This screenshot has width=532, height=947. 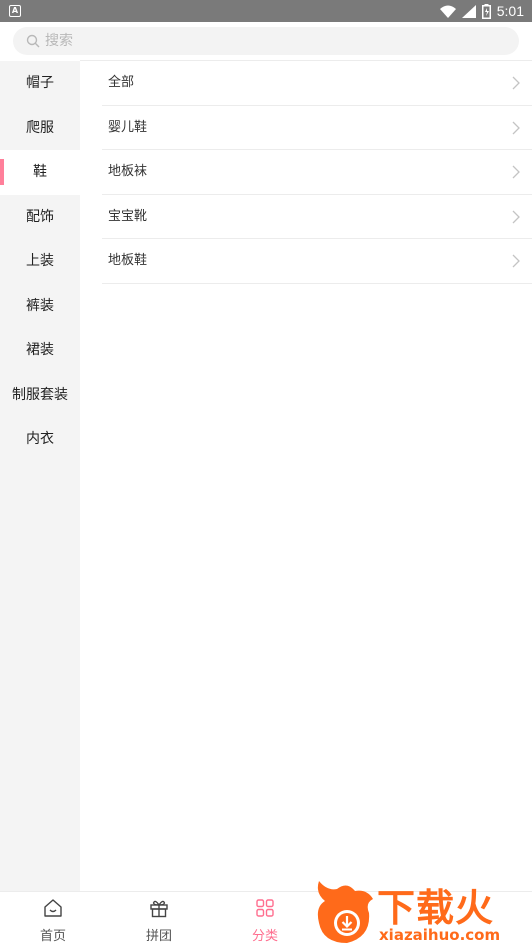 I want to click on flame-download-icon, so click(x=345, y=912).